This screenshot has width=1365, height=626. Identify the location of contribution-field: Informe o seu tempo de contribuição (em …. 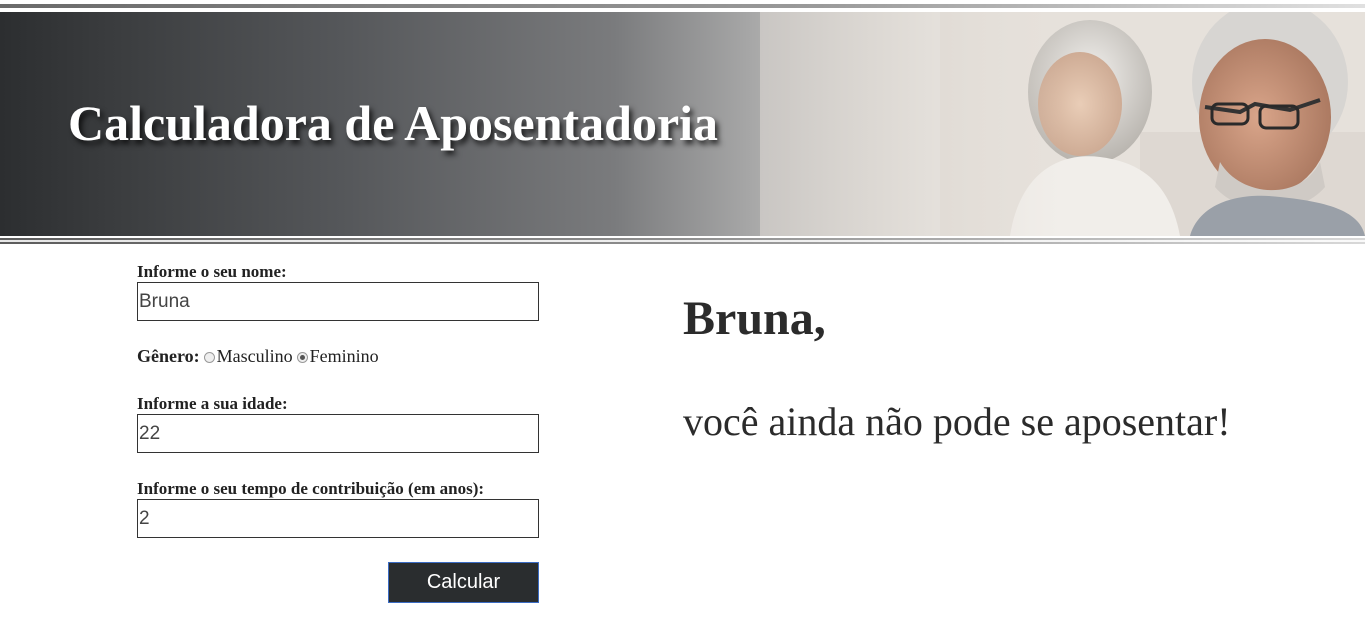
(338, 508).